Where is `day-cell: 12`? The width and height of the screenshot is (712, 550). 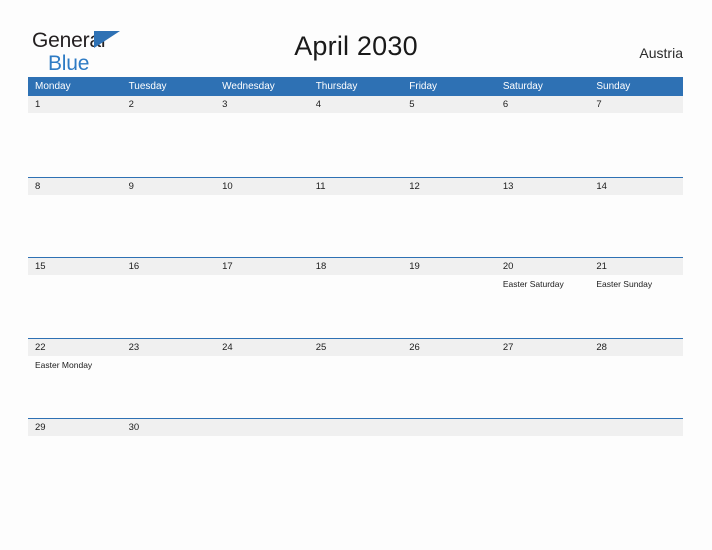
day-cell: 12 is located at coordinates (449, 218).